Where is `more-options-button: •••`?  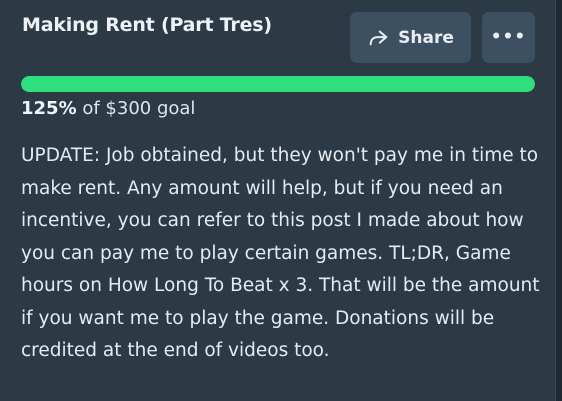 more-options-button: ••• is located at coordinates (508, 37).